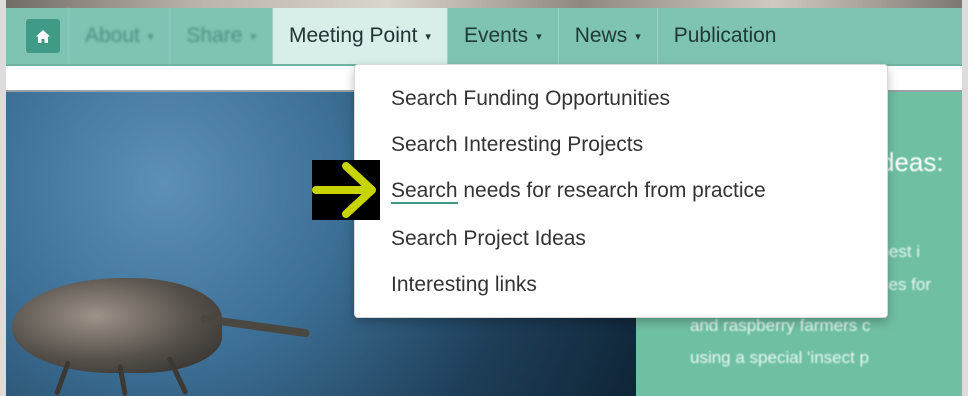 This screenshot has height=396, width=968. What do you see at coordinates (780, 325) in the screenshot?
I see `panel-text-line: and raspberry farmers c` at bounding box center [780, 325].